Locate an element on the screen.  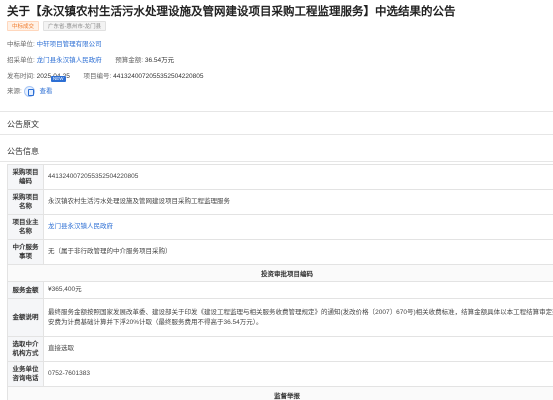
row-key: 业务单位咨询电话 is located at coordinates (25, 374).